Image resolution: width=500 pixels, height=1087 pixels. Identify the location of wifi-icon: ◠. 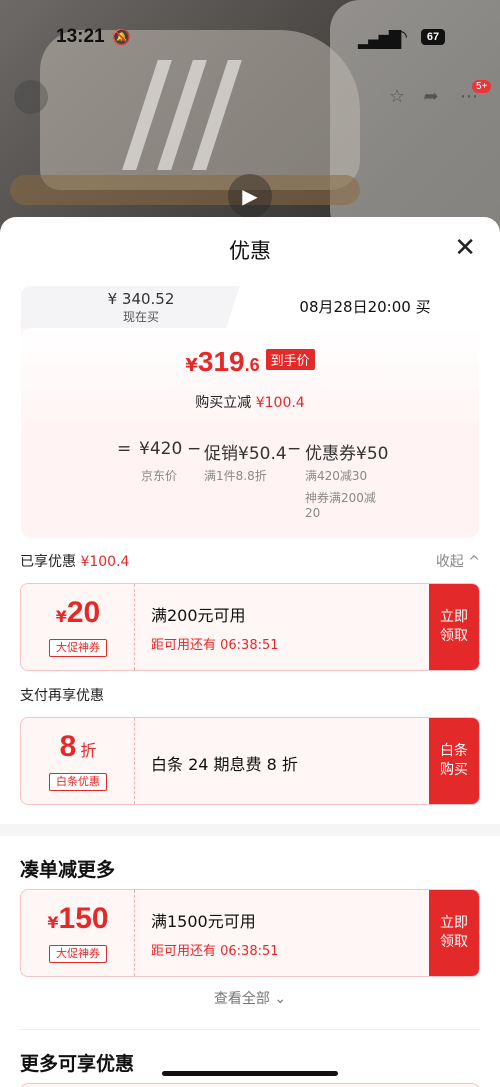
(400, 37).